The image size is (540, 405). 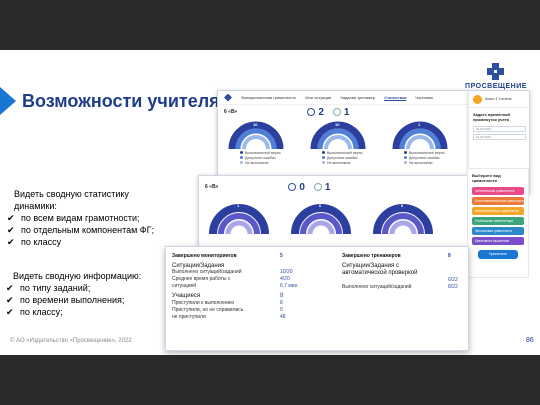 What do you see at coordinates (357, 97) in the screenshot?
I see `nav-trainer: Задания тренажер` at bounding box center [357, 97].